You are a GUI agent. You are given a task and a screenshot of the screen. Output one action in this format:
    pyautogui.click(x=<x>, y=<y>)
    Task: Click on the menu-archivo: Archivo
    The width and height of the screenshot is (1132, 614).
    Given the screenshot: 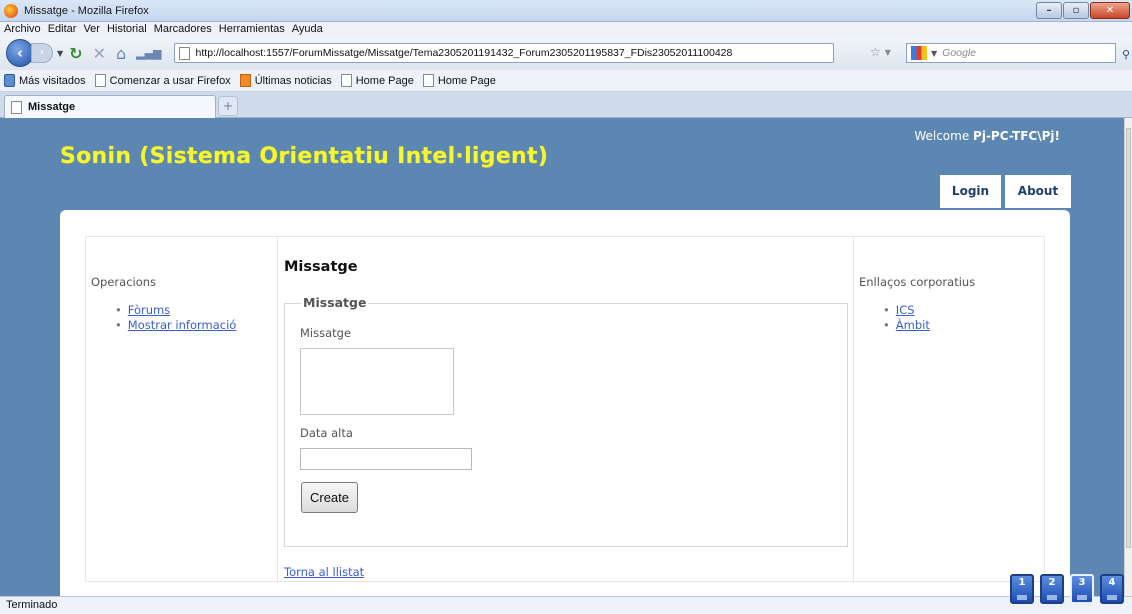 What is the action you would take?
    pyautogui.click(x=22, y=29)
    